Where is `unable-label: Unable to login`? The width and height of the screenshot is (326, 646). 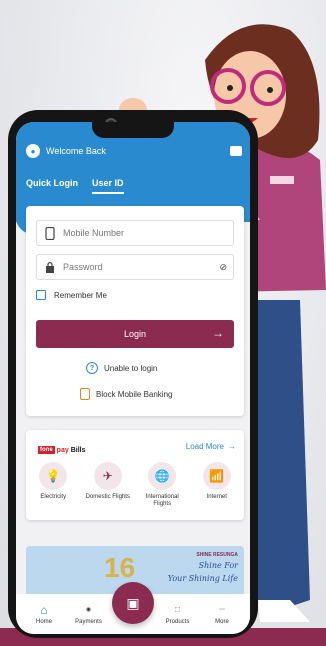
unable-label: Unable to login is located at coordinates (131, 368).